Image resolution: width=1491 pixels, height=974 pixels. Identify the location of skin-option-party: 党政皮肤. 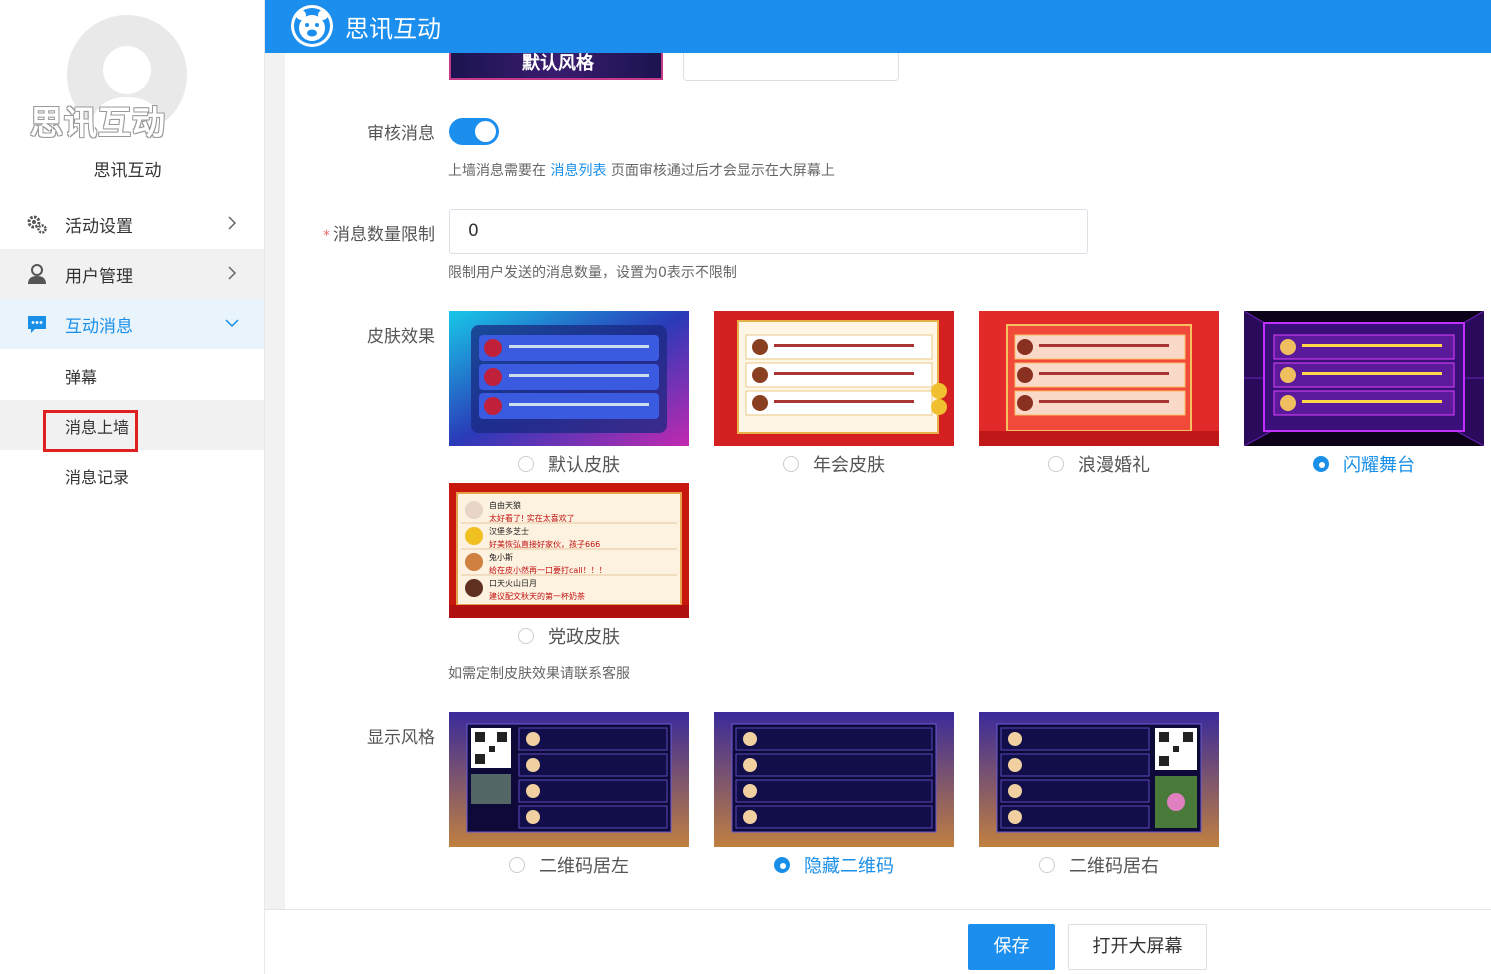
(569, 636).